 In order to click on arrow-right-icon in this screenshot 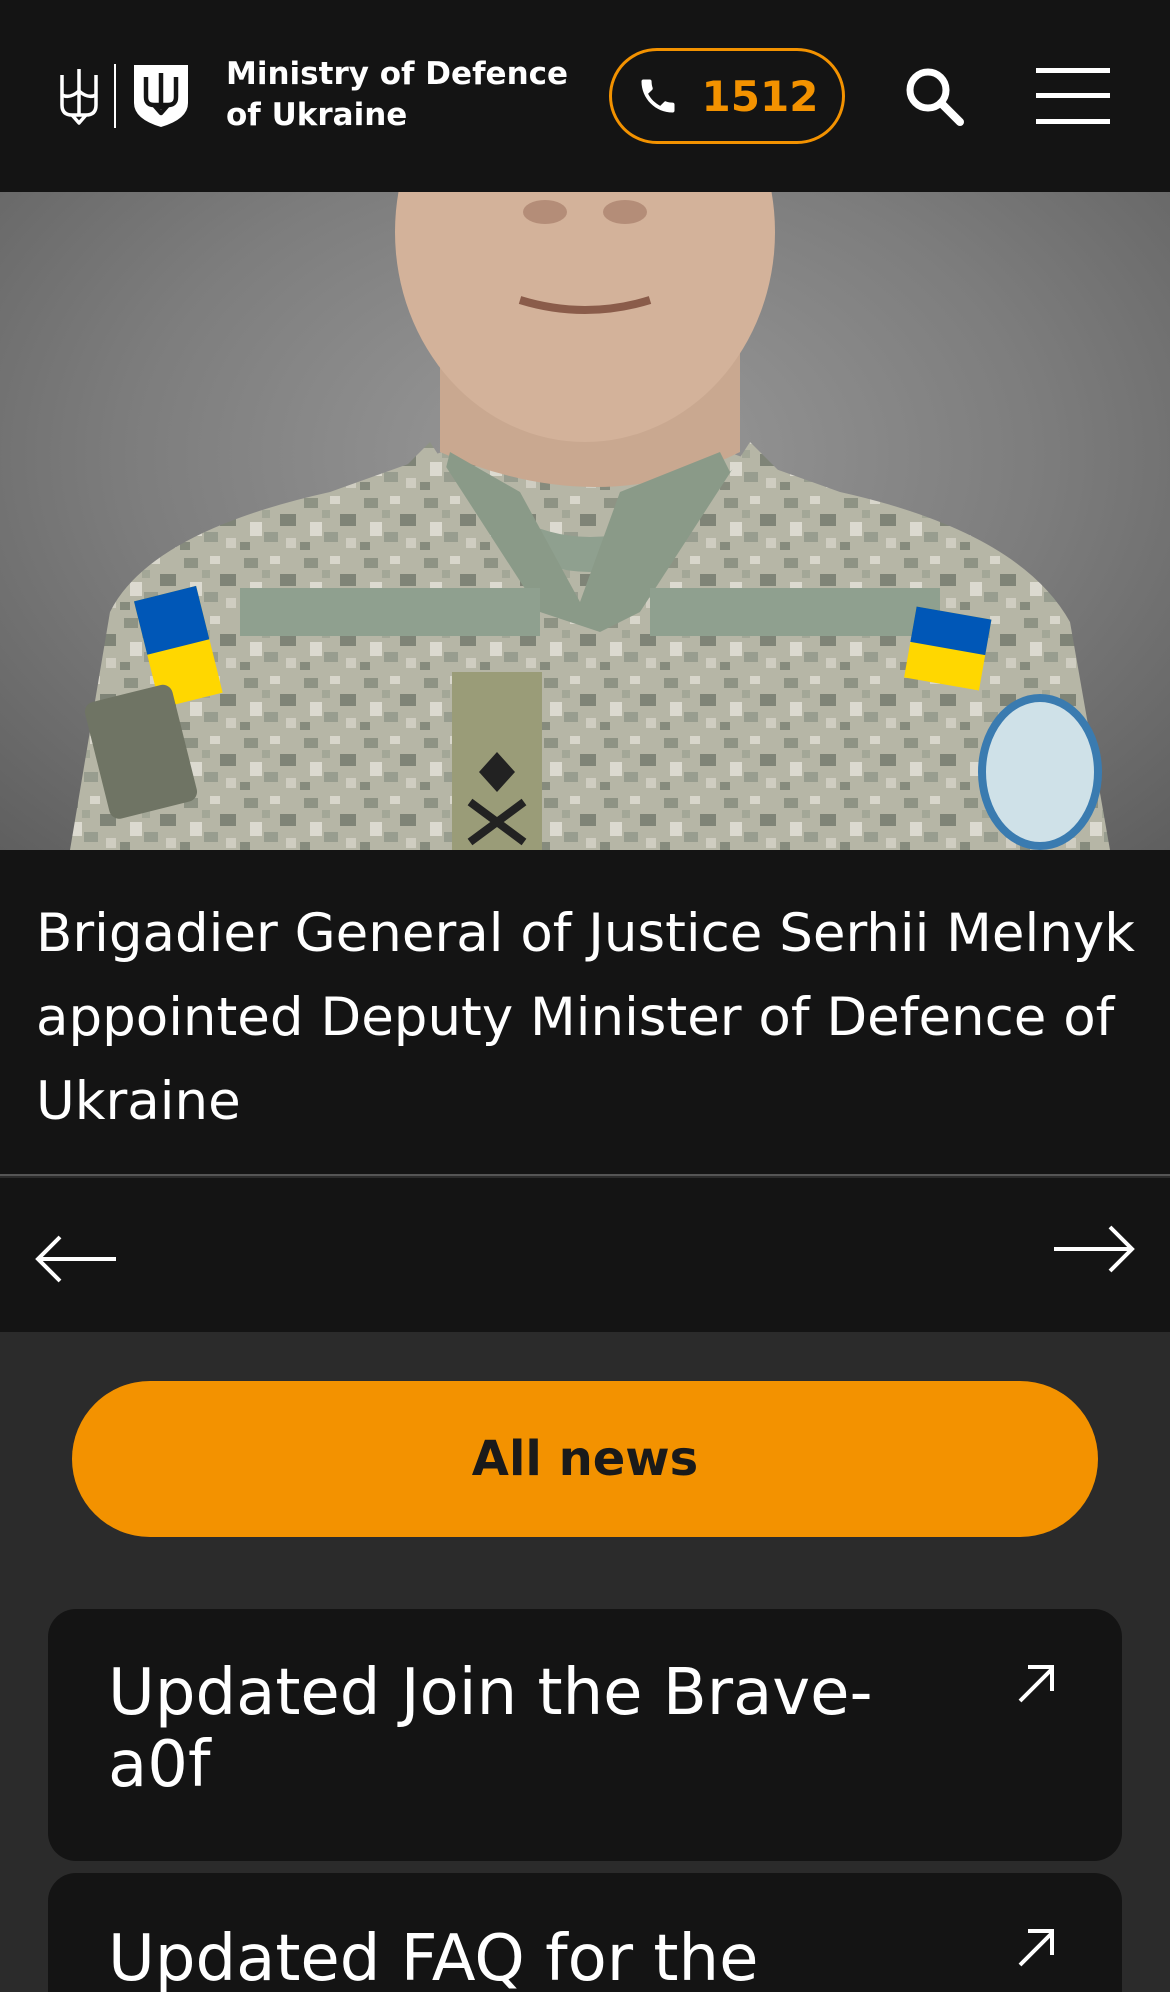, I will do `click(1094, 1249)`.